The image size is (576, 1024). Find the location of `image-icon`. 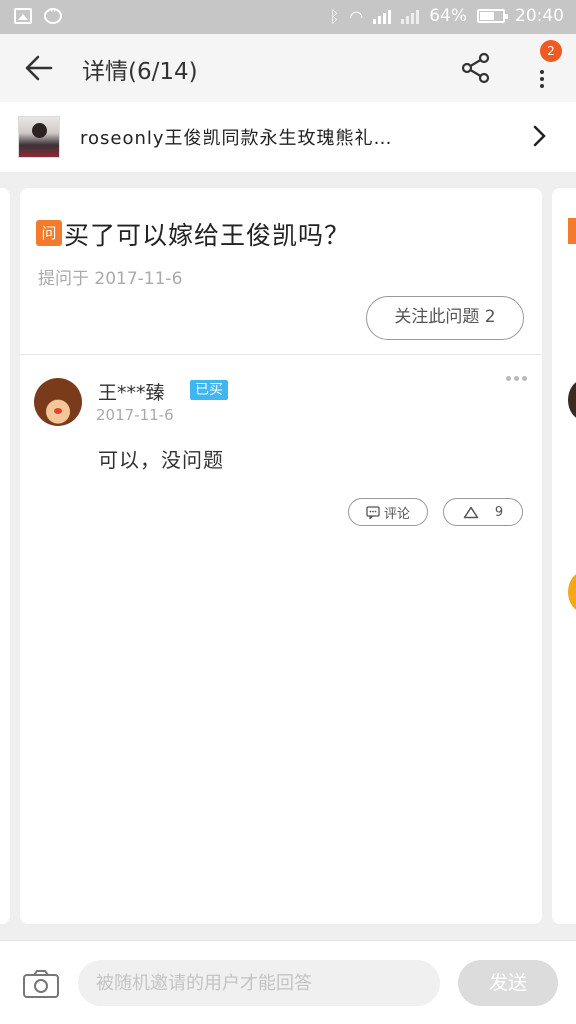

image-icon is located at coordinates (23, 16).